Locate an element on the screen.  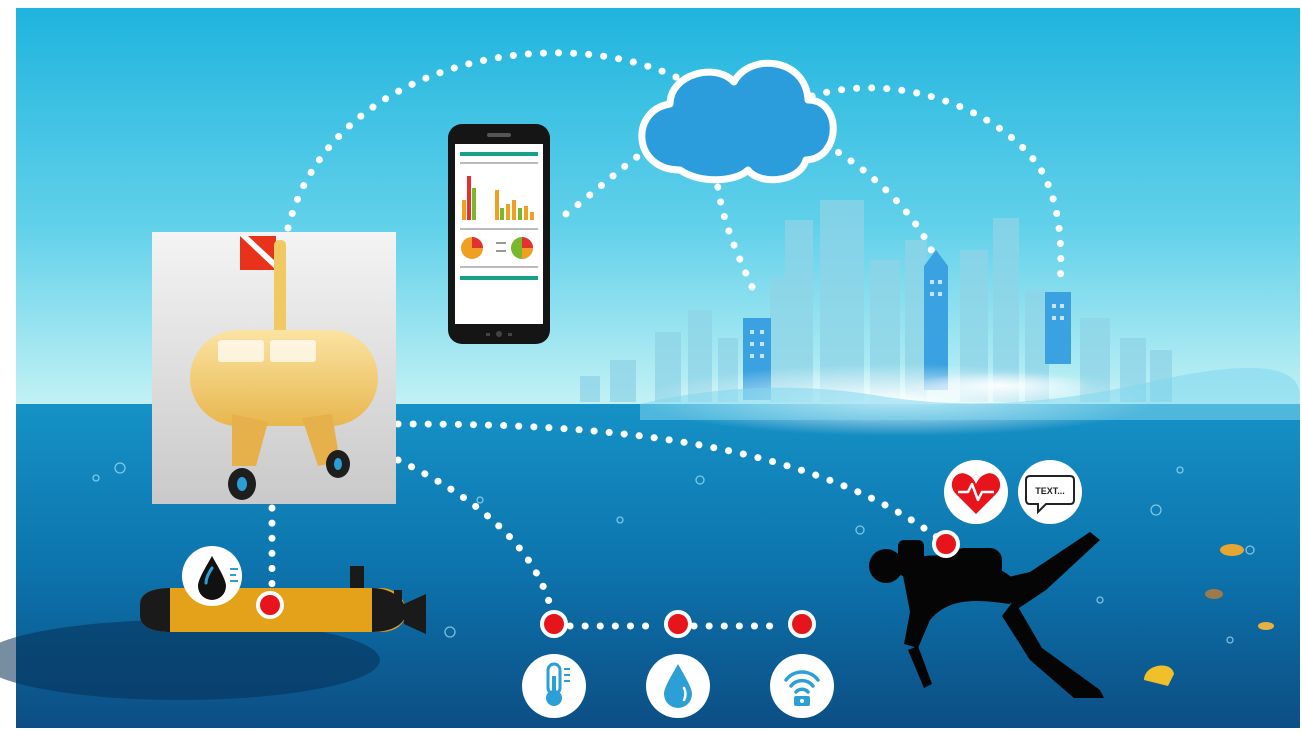
heart-rate-icon is located at coordinates (976, 492).